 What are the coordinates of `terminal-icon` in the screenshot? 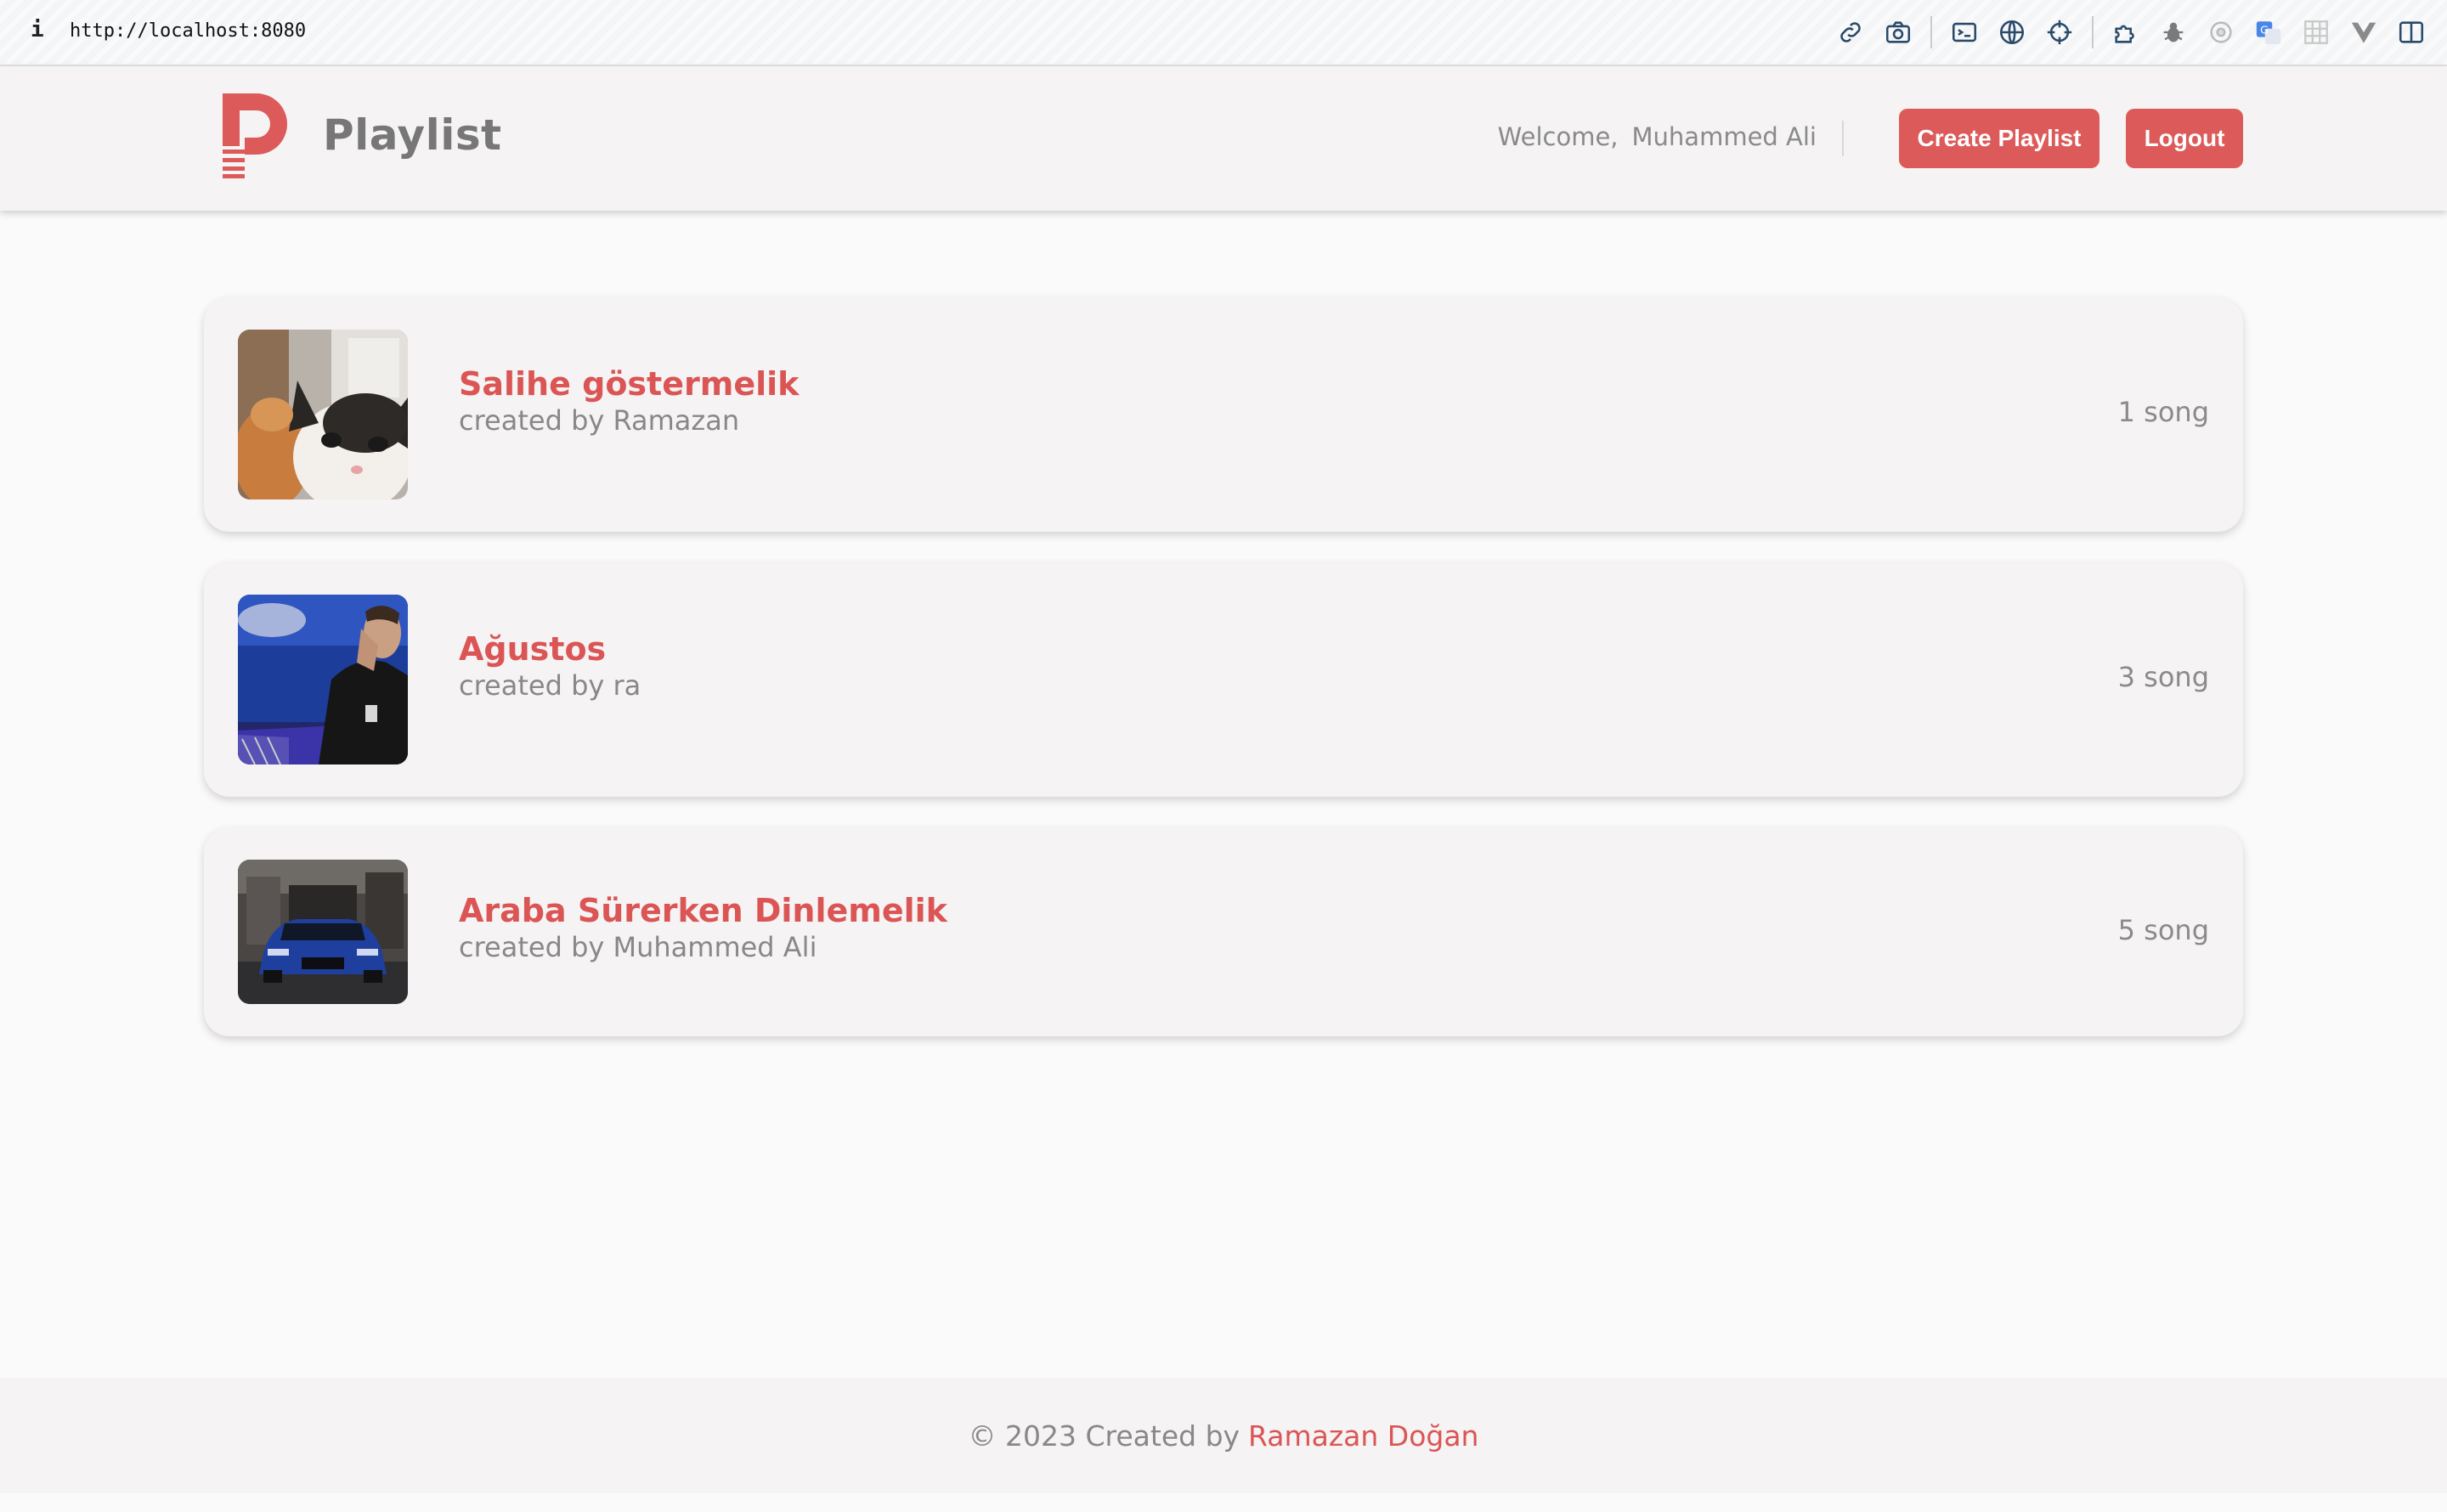 It's located at (1964, 32).